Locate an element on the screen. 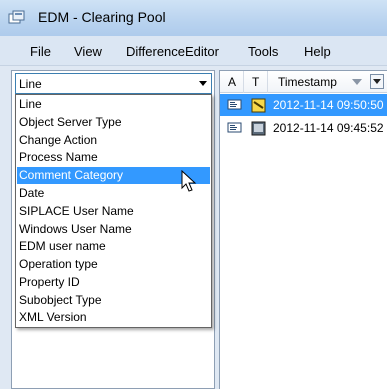  window-title: EDM - Clearing Pool is located at coordinates (102, 17).